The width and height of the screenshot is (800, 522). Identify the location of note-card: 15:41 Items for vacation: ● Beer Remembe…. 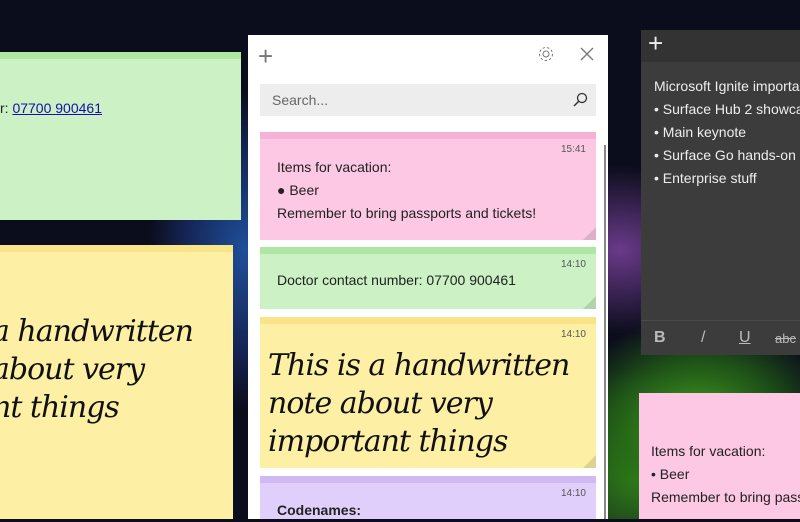
(428, 186).